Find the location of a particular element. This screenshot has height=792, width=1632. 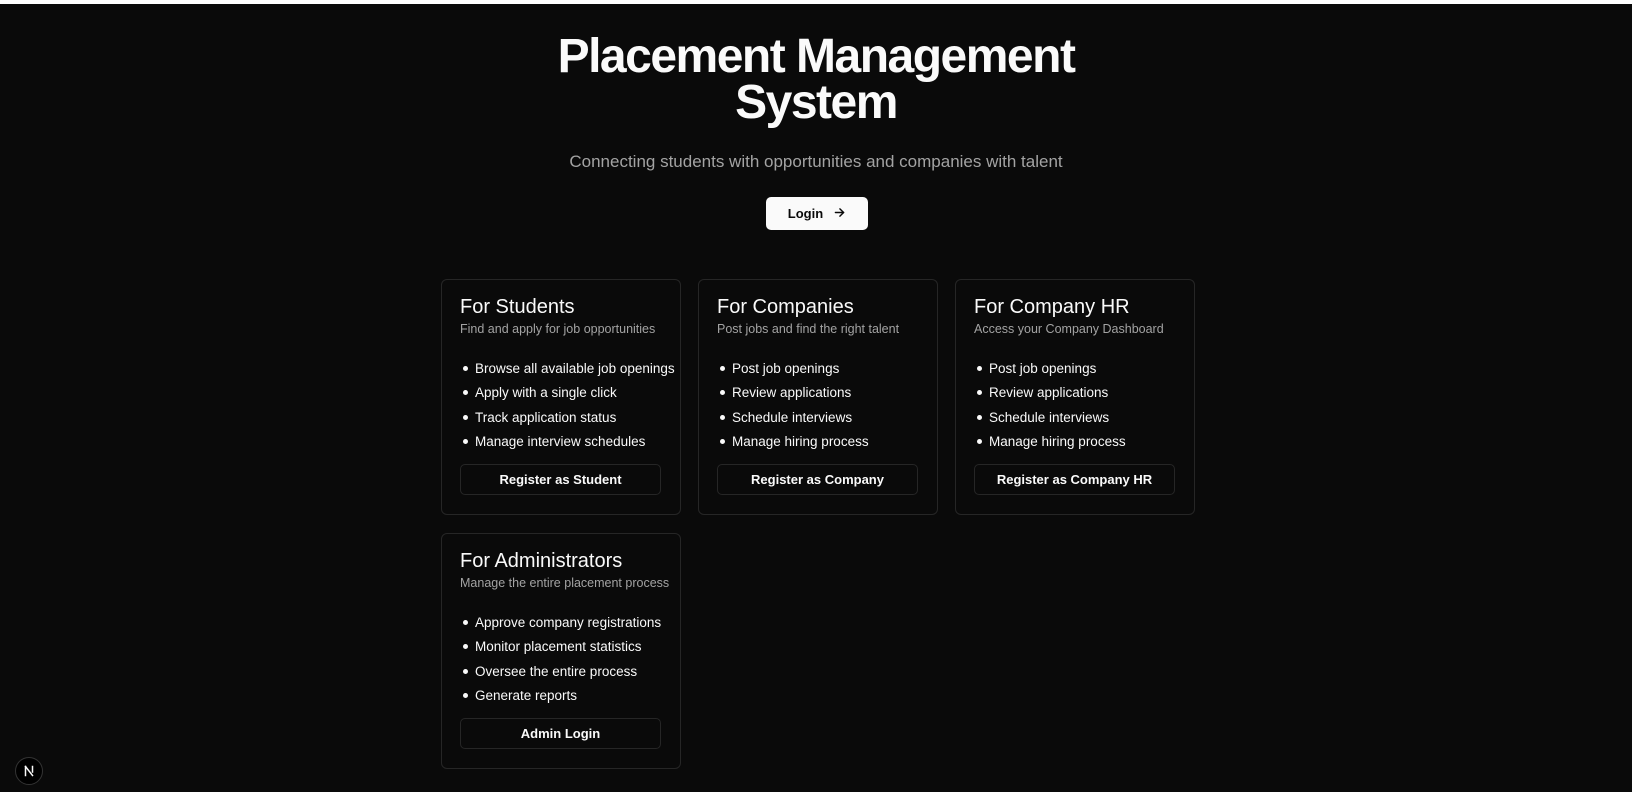

list-item: Approve company registrations is located at coordinates (560, 622).